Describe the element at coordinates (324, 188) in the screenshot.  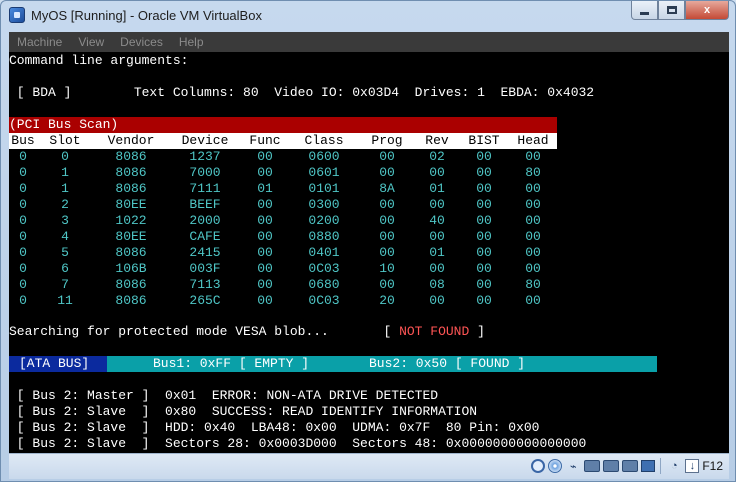
I see `pci-cell: 0101` at that location.